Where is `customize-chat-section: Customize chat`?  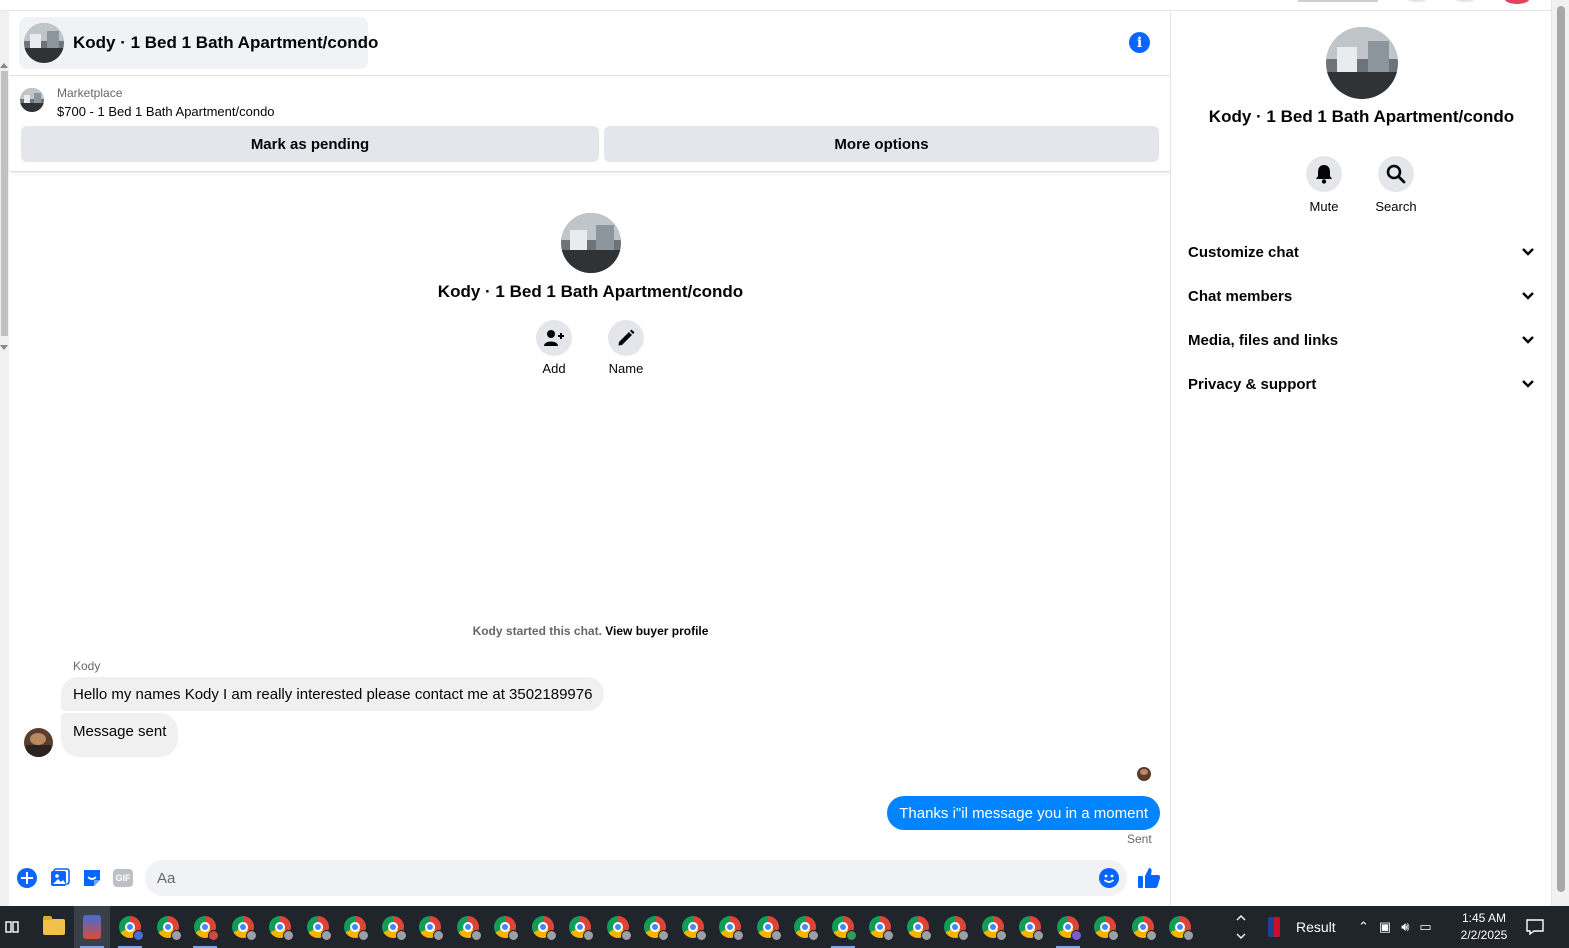 customize-chat-section: Customize chat is located at coordinates (1361, 252).